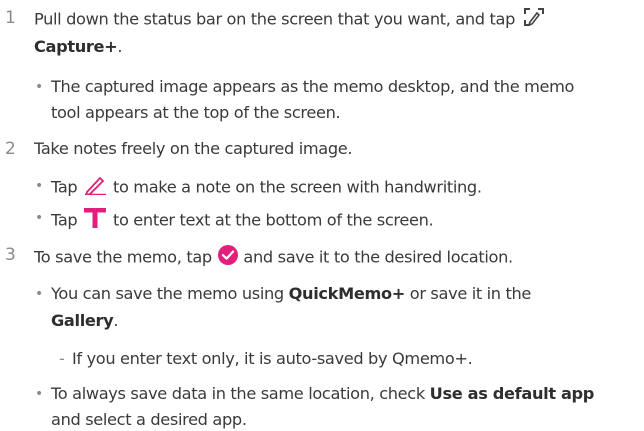 The image size is (644, 431). What do you see at coordinates (512, 393) in the screenshot?
I see `default-app-label: Use as default app` at bounding box center [512, 393].